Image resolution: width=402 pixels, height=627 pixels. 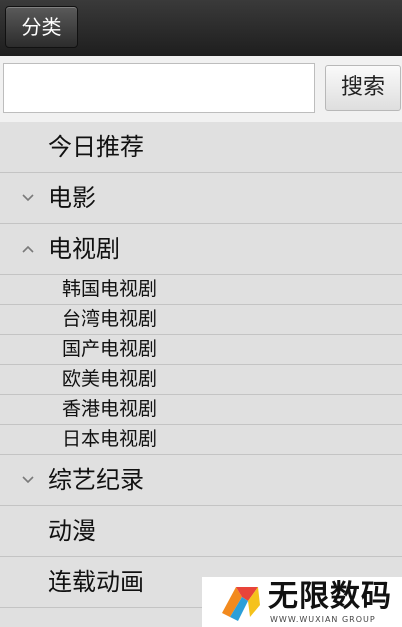 What do you see at coordinates (363, 88) in the screenshot?
I see `search-button: 搜索` at bounding box center [363, 88].